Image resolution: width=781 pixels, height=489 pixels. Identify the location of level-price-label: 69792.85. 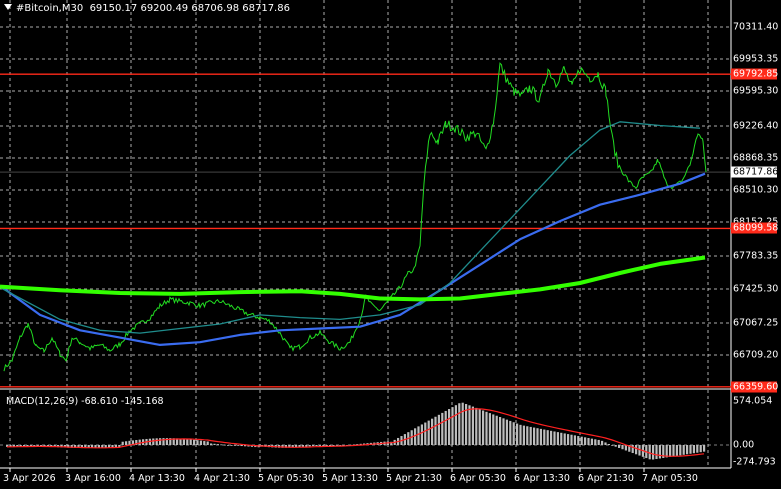
(754, 74).